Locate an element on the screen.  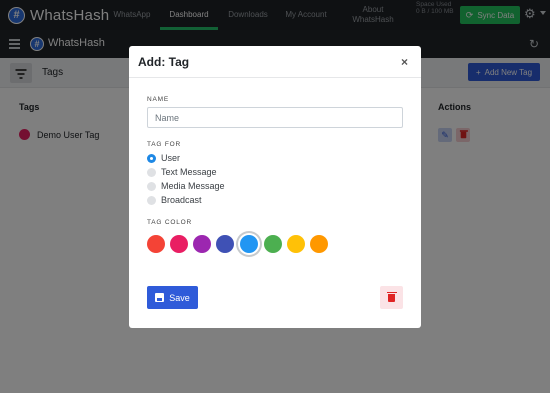
save-label: Save is located at coordinates (179, 297).